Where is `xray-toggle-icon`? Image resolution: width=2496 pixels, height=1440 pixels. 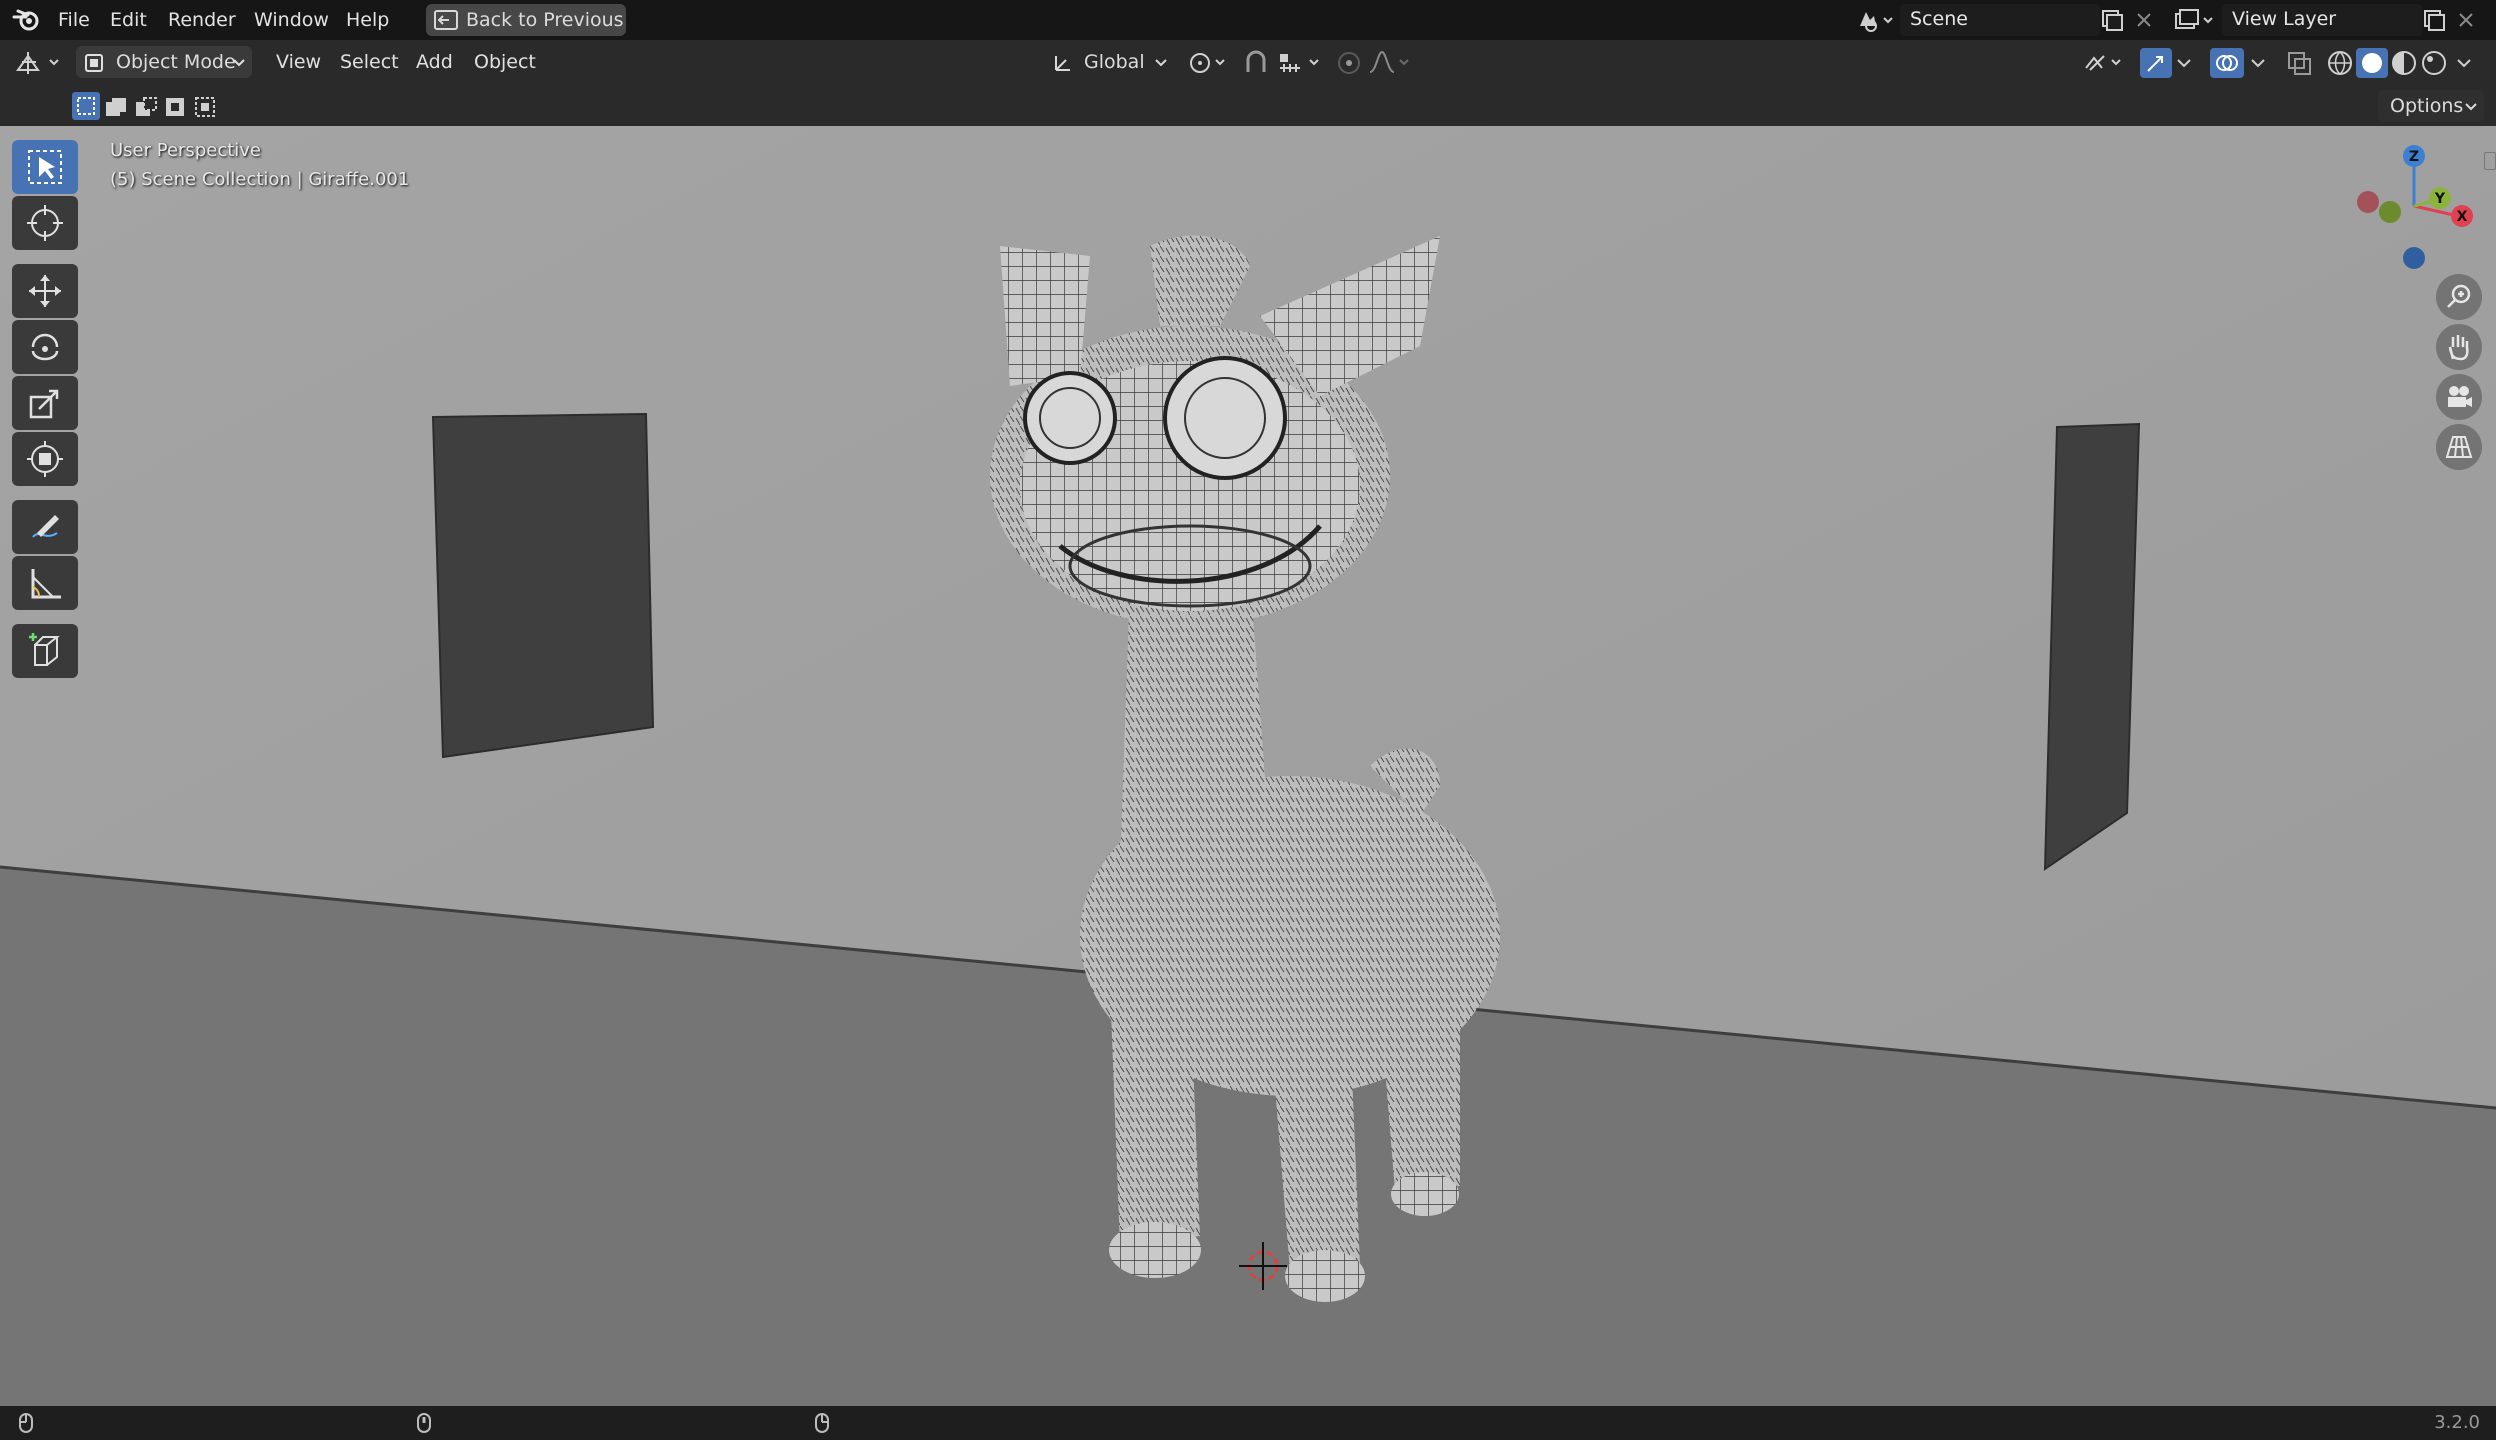
xray-toggle-icon is located at coordinates (2300, 63).